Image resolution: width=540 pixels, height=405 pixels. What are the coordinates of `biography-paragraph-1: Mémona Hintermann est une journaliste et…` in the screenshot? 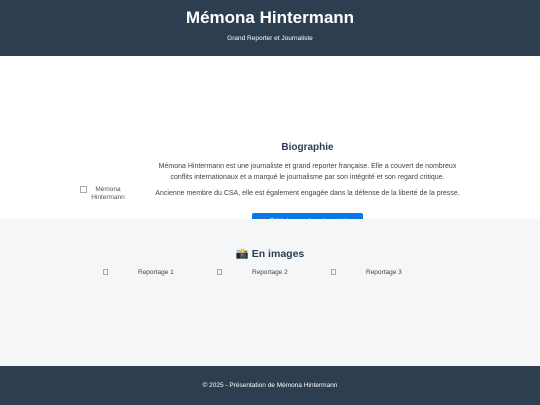 It's located at (307, 172).